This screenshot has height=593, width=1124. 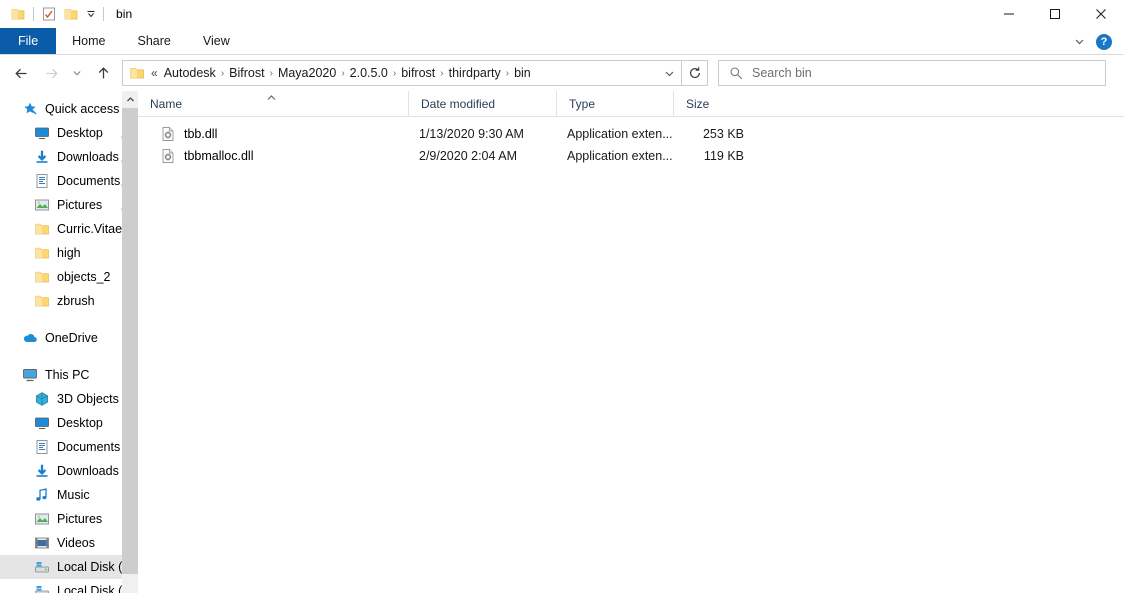 What do you see at coordinates (714, 103) in the screenshot?
I see `column-header-size: Size` at bounding box center [714, 103].